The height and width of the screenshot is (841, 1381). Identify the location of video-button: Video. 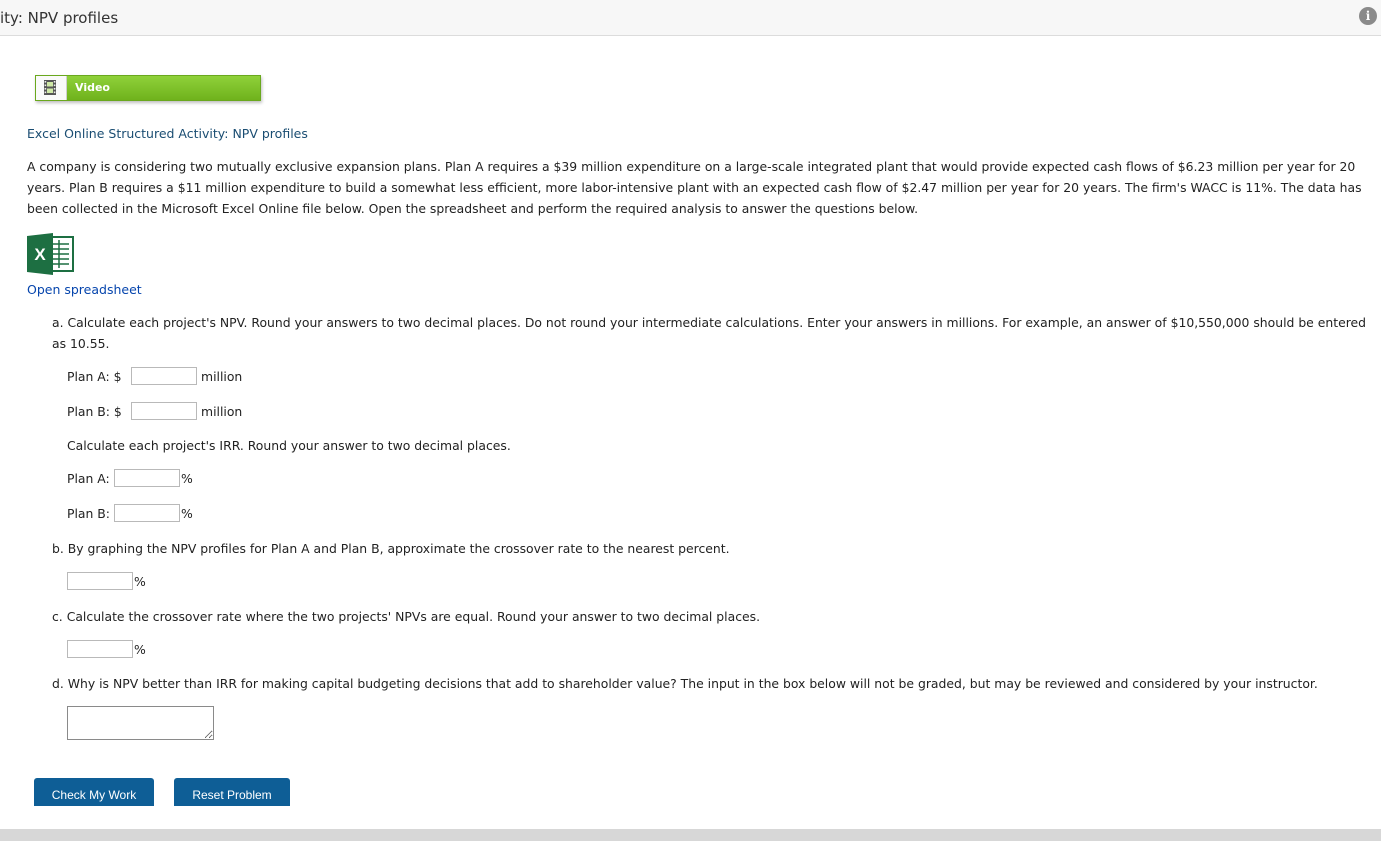
(148, 88).